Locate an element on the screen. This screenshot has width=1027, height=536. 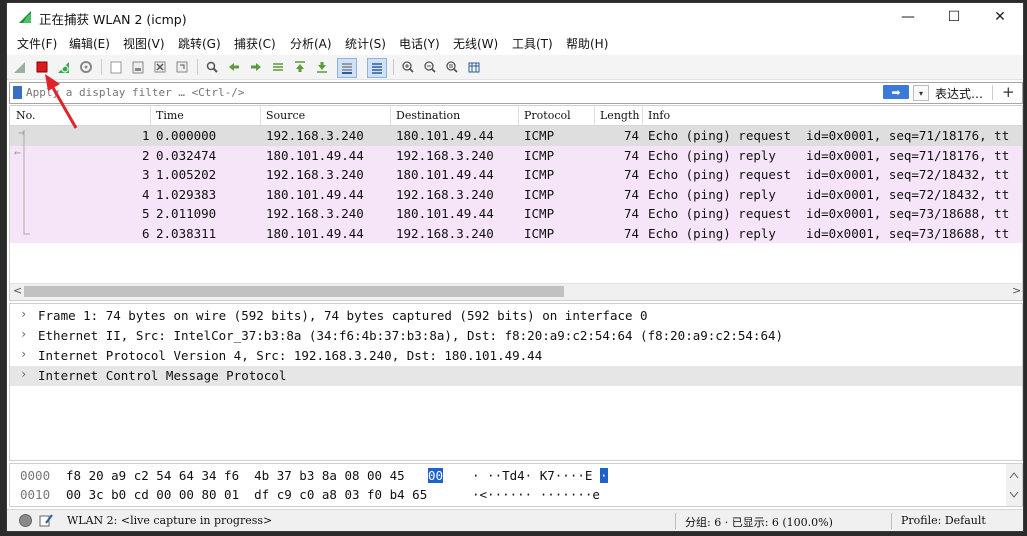
column-time: Time is located at coordinates (170, 115).